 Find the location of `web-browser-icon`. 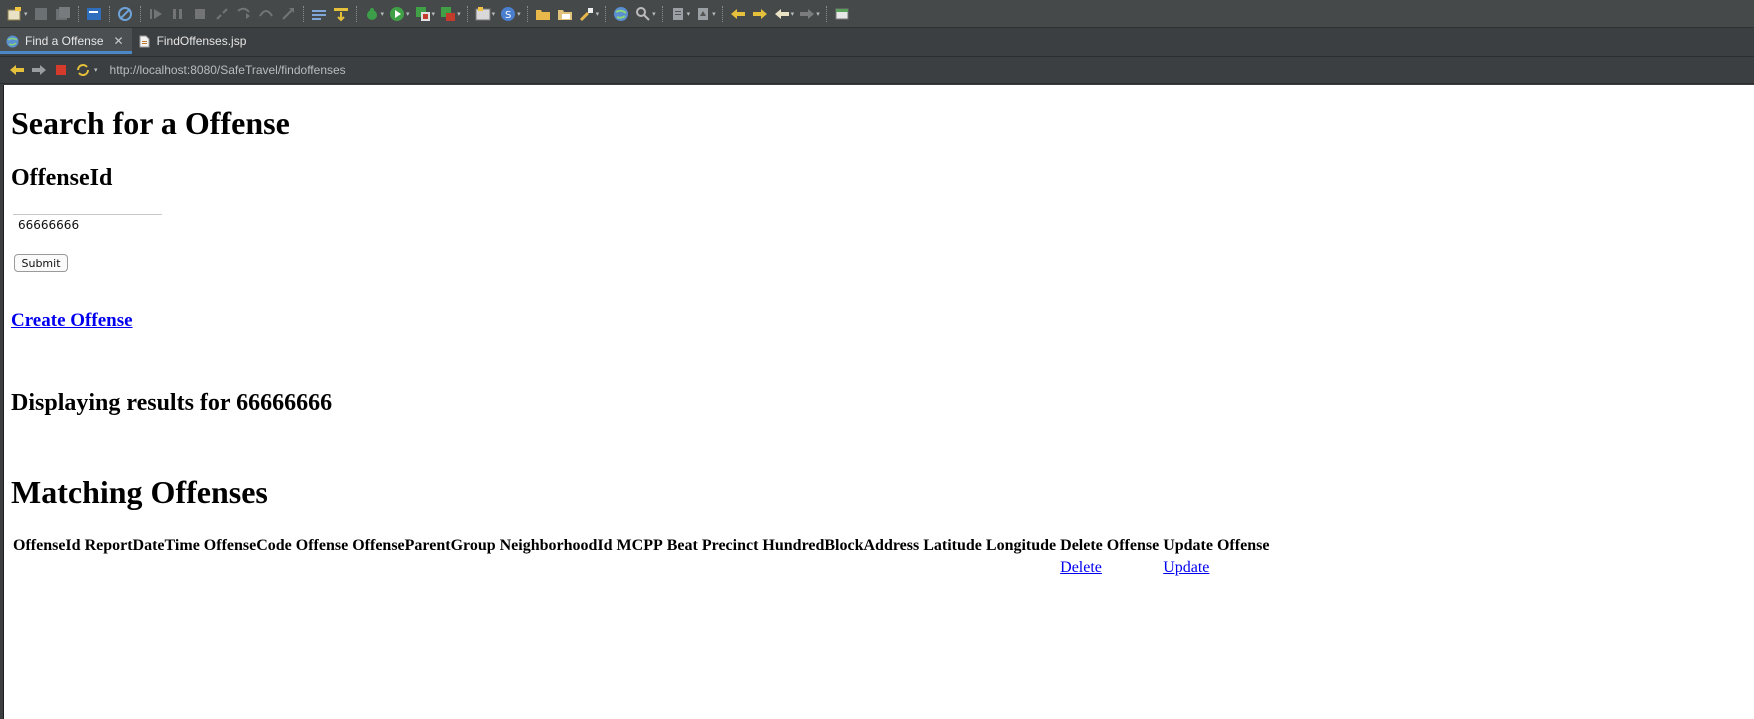

web-browser-icon is located at coordinates (621, 14).